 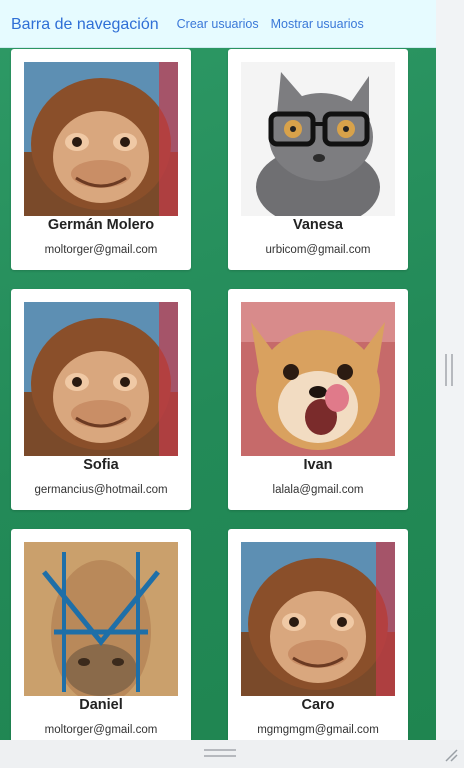 What do you see at coordinates (318, 379) in the screenshot?
I see `user-photo-dog` at bounding box center [318, 379].